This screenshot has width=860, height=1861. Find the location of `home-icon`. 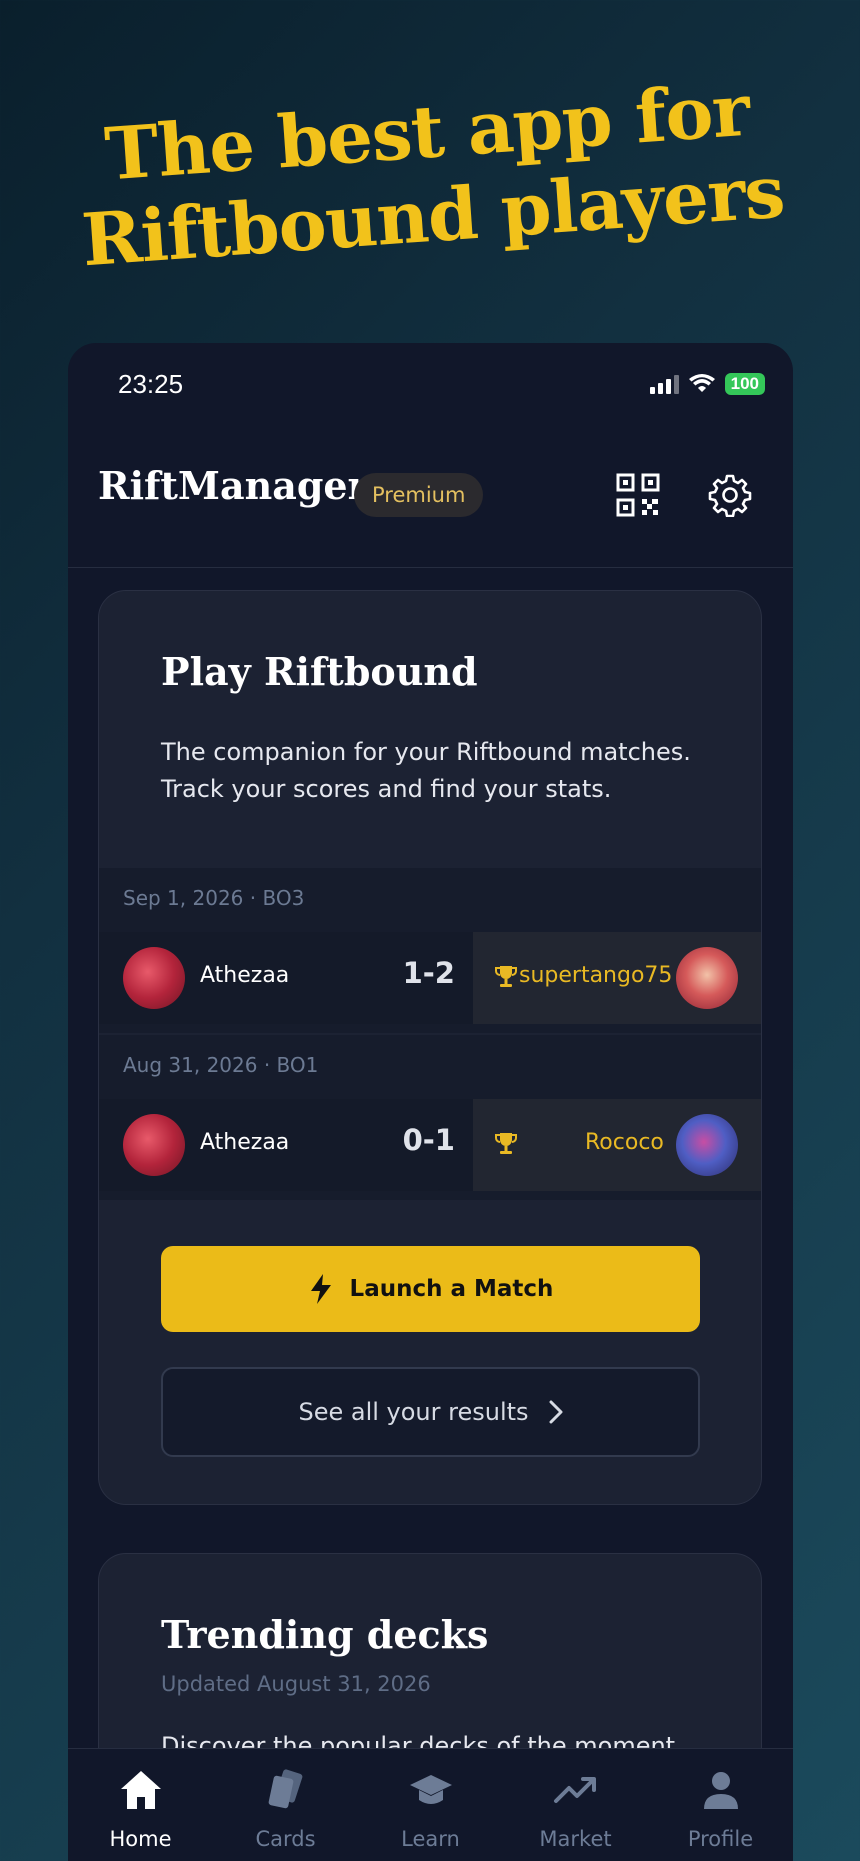

home-icon is located at coordinates (140, 1790).